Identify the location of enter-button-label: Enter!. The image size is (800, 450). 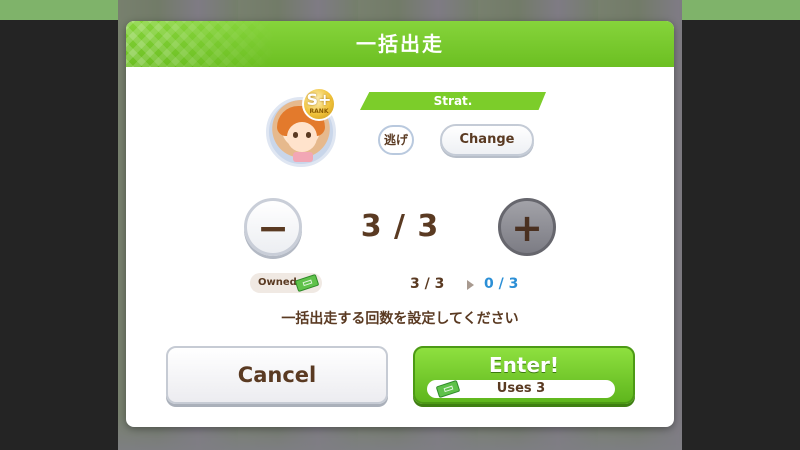
(523, 365).